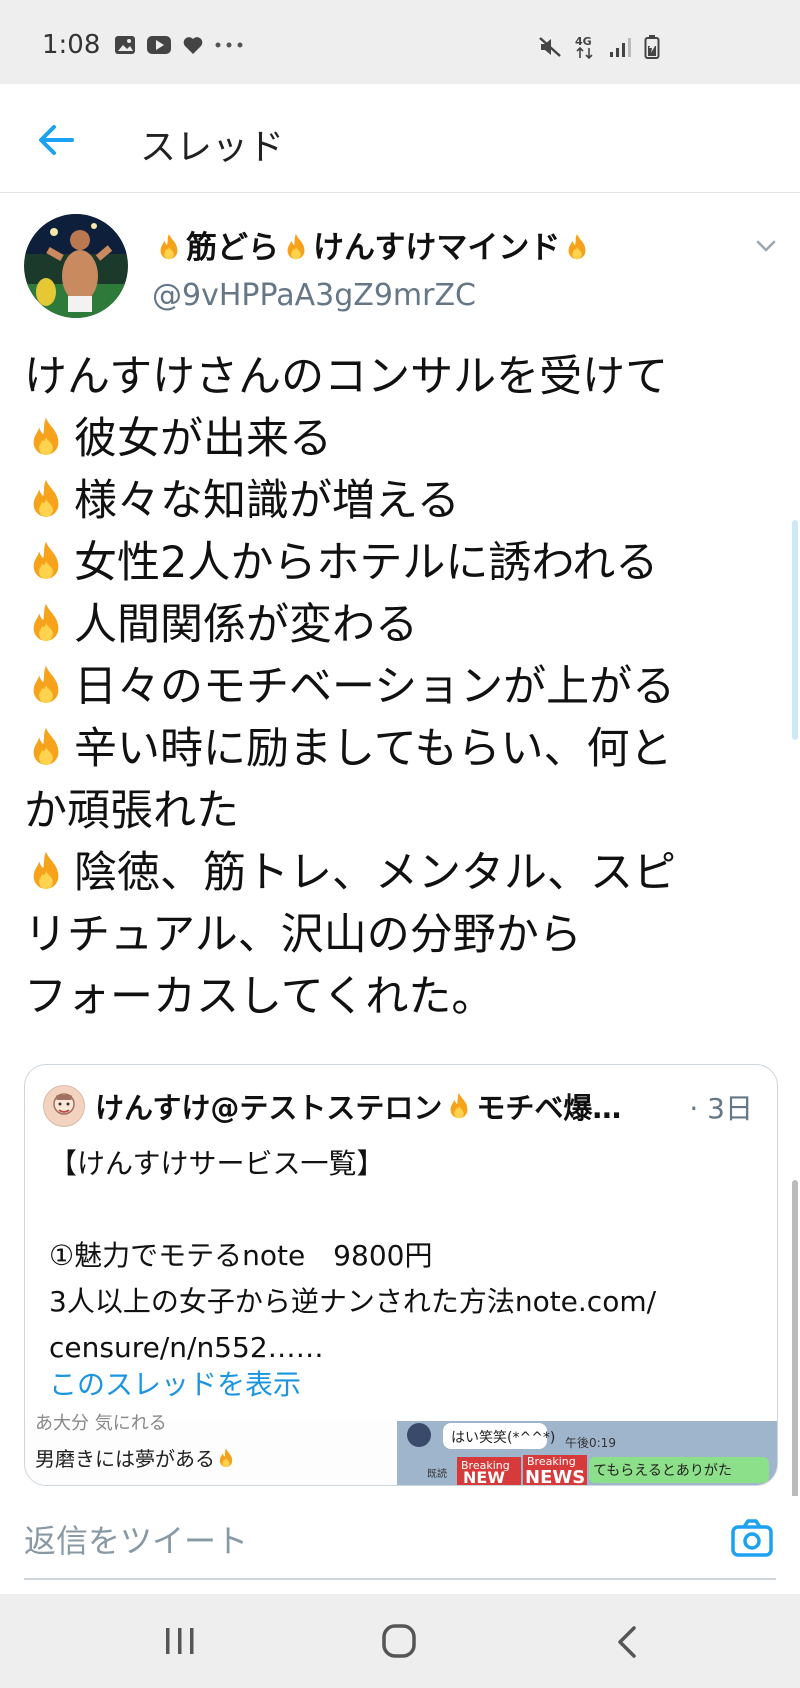 This screenshot has height=1688, width=800. Describe the element at coordinates (375, 873) in the screenshot. I see `tweet-line-text: 陰徳、筋トレ、メンタル、スピ` at that location.